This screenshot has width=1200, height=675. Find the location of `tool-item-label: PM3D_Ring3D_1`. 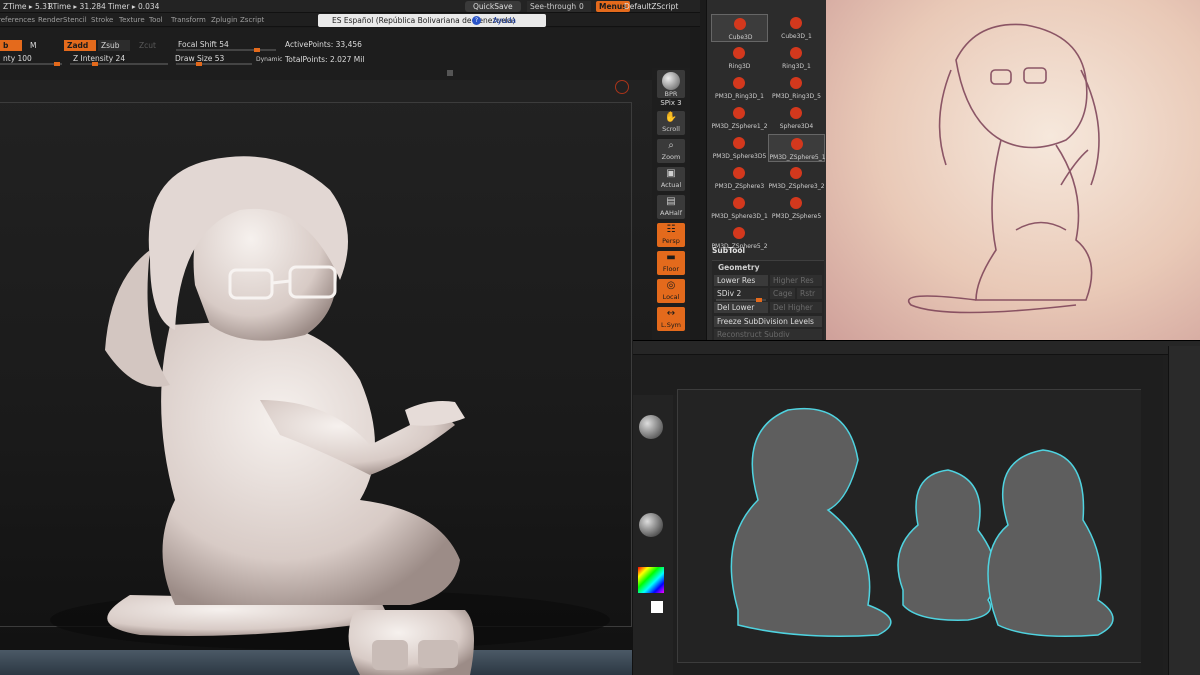

tool-item-label: PM3D_Ring3D_1 is located at coordinates (739, 96).